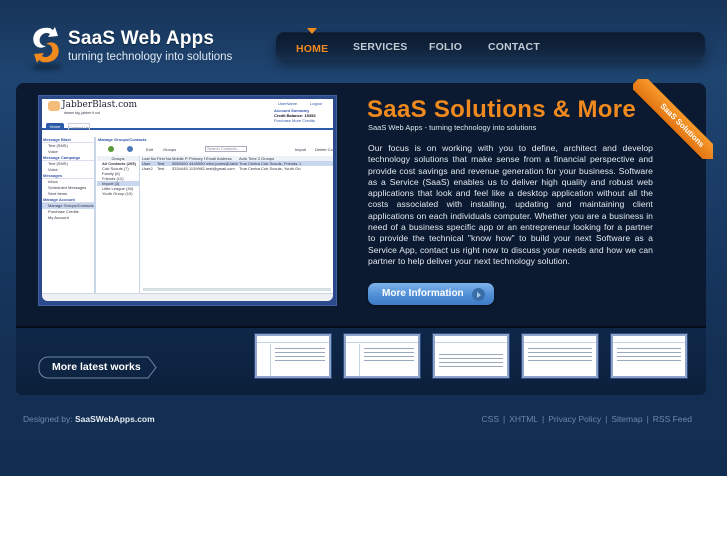 The width and height of the screenshot is (727, 545). I want to click on app-grid-cell: Test, so click(161, 168).